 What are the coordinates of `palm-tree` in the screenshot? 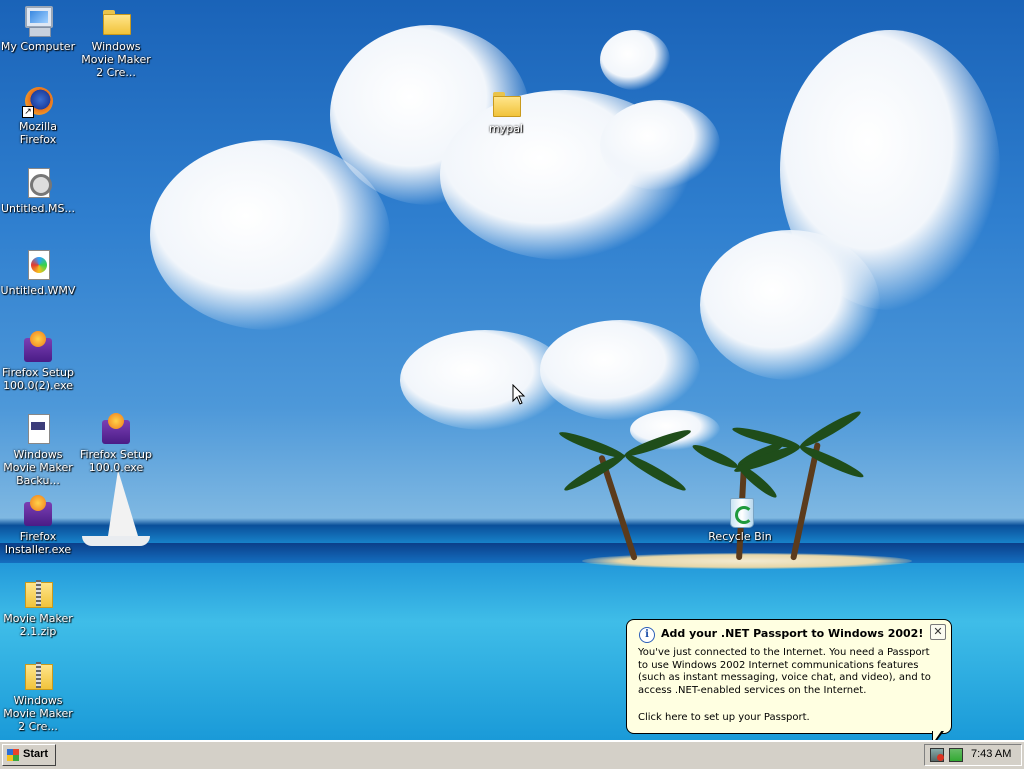 It's located at (625, 490).